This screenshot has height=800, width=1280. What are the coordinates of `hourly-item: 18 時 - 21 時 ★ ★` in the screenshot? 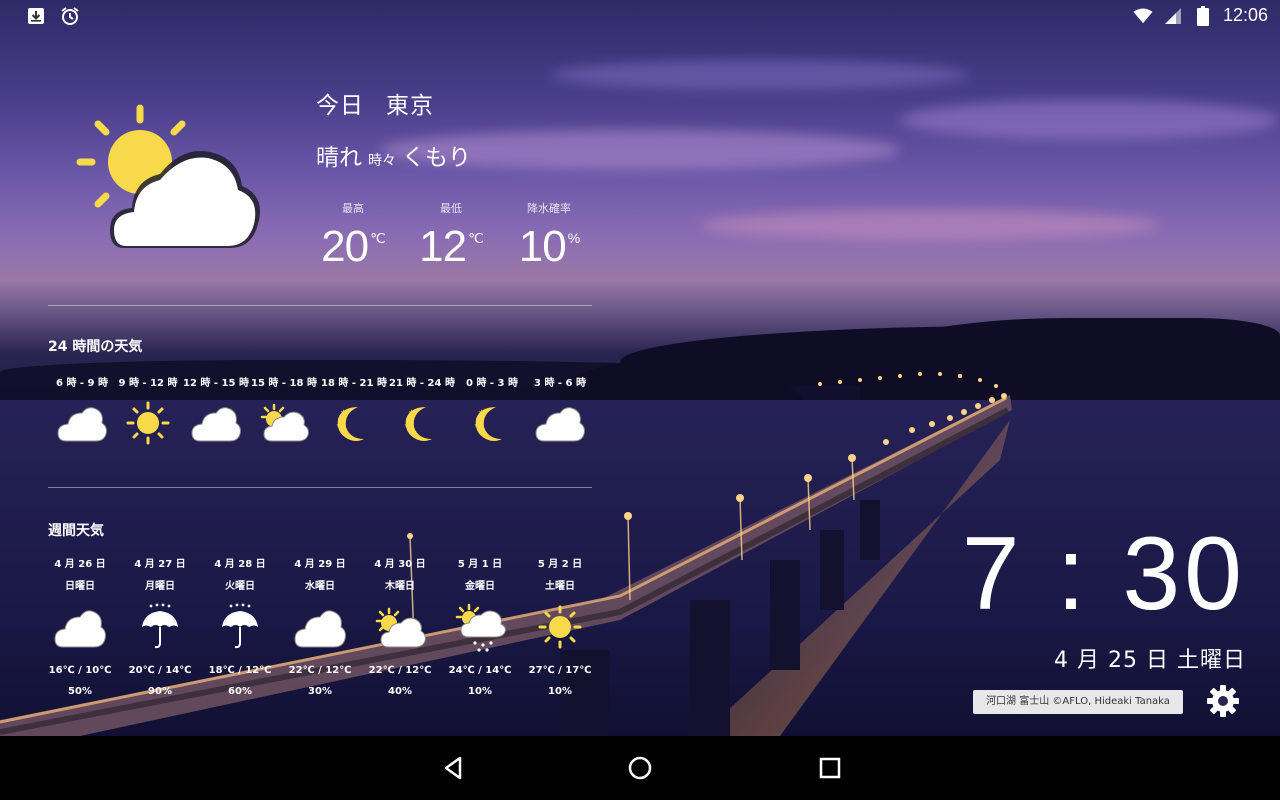 It's located at (354, 409).